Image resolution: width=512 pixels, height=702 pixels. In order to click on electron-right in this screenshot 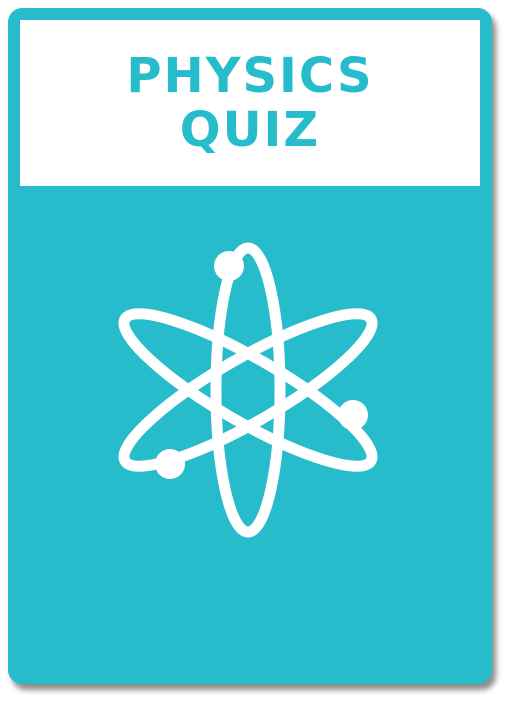, I will do `click(353, 415)`.